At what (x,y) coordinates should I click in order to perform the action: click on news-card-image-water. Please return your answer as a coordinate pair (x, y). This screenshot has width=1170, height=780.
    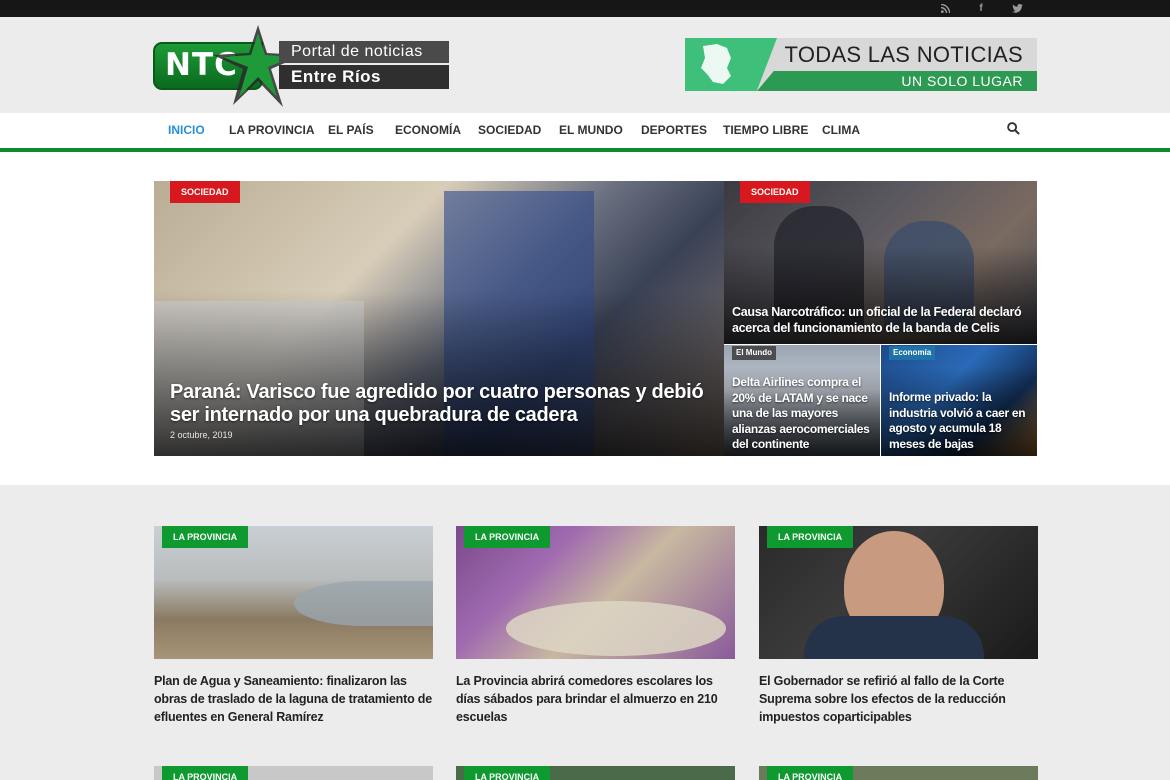
    Looking at the image, I should click on (363, 603).